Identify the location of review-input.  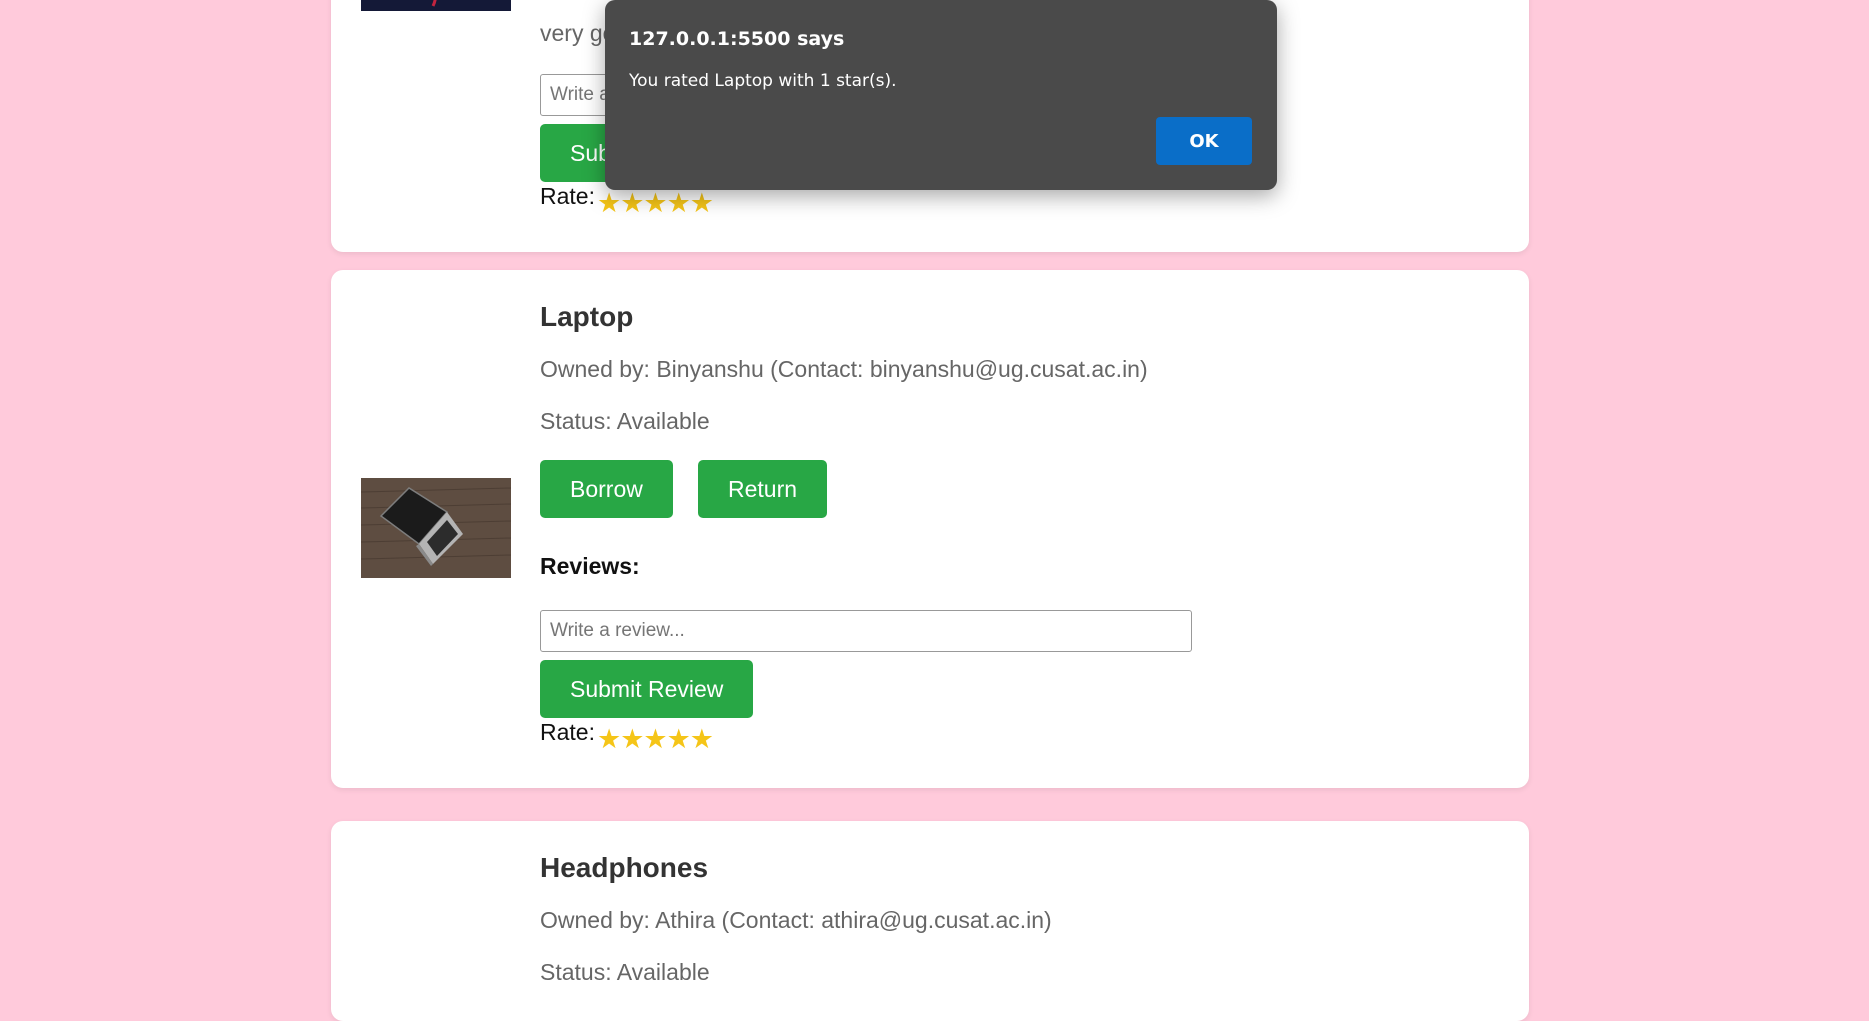
(866, 631).